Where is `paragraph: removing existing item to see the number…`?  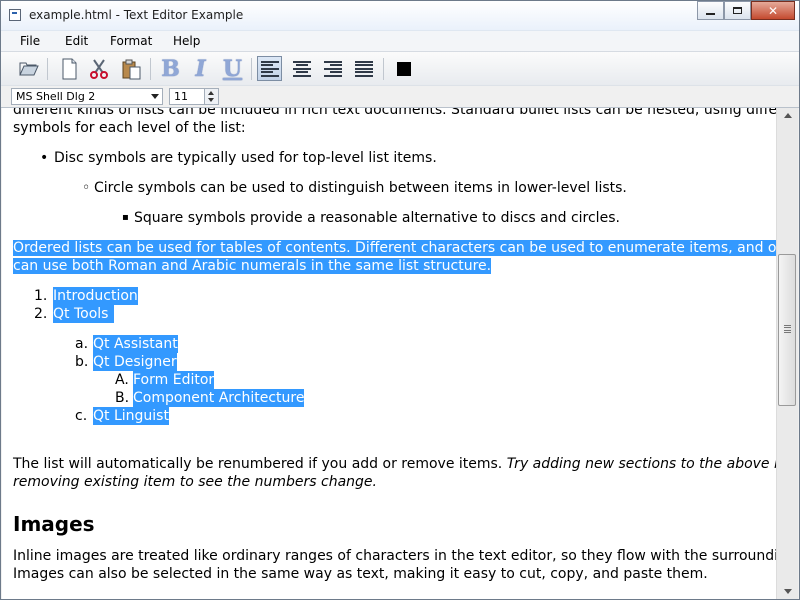 paragraph: removing existing item to see the number… is located at coordinates (390, 482).